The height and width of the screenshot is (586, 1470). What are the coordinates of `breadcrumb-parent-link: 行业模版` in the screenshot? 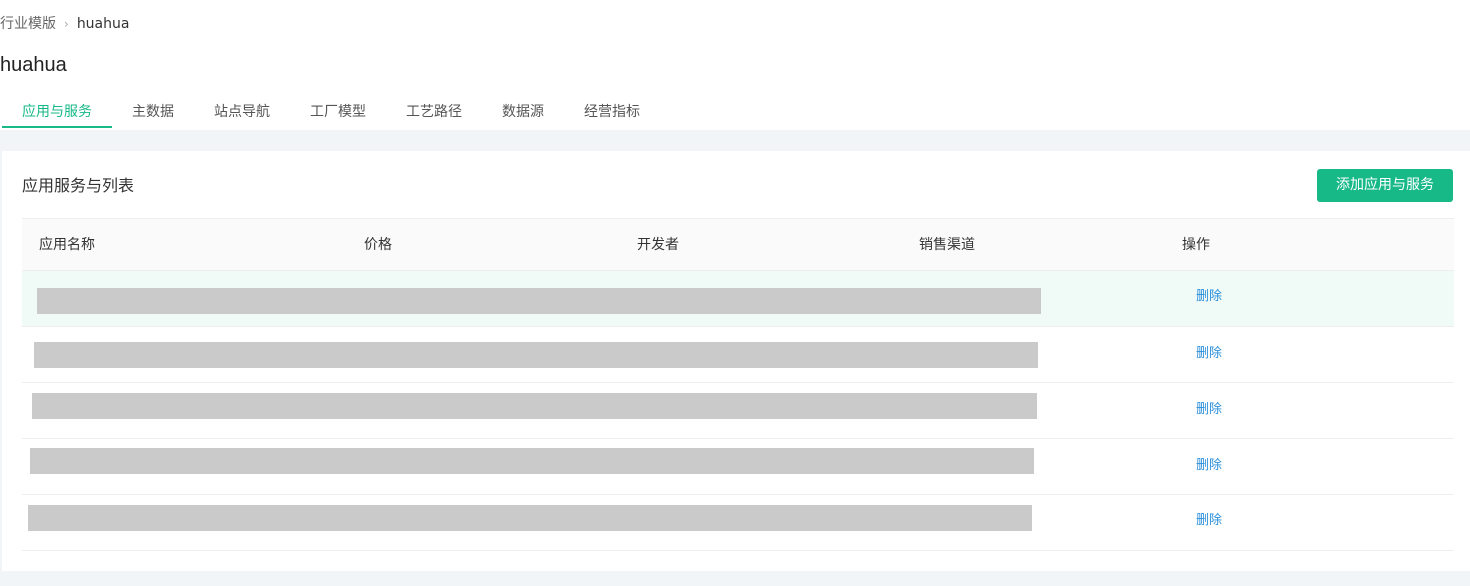 It's located at (28, 24).